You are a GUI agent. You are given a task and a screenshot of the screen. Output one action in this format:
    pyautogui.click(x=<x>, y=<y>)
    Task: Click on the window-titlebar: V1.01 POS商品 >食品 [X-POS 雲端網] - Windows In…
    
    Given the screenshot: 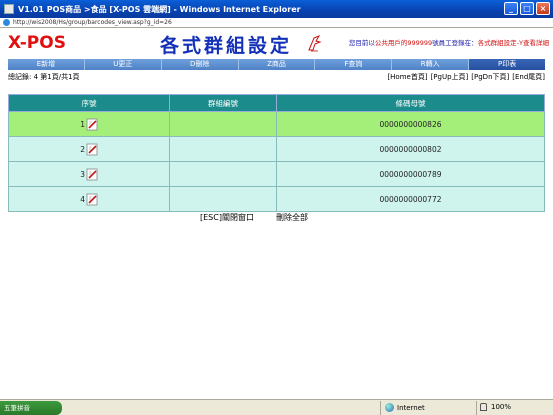 What is the action you would take?
    pyautogui.click(x=276, y=9)
    